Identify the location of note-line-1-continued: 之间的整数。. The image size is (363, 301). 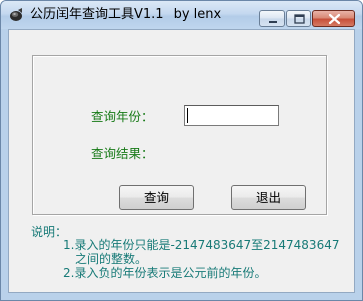
(111, 259).